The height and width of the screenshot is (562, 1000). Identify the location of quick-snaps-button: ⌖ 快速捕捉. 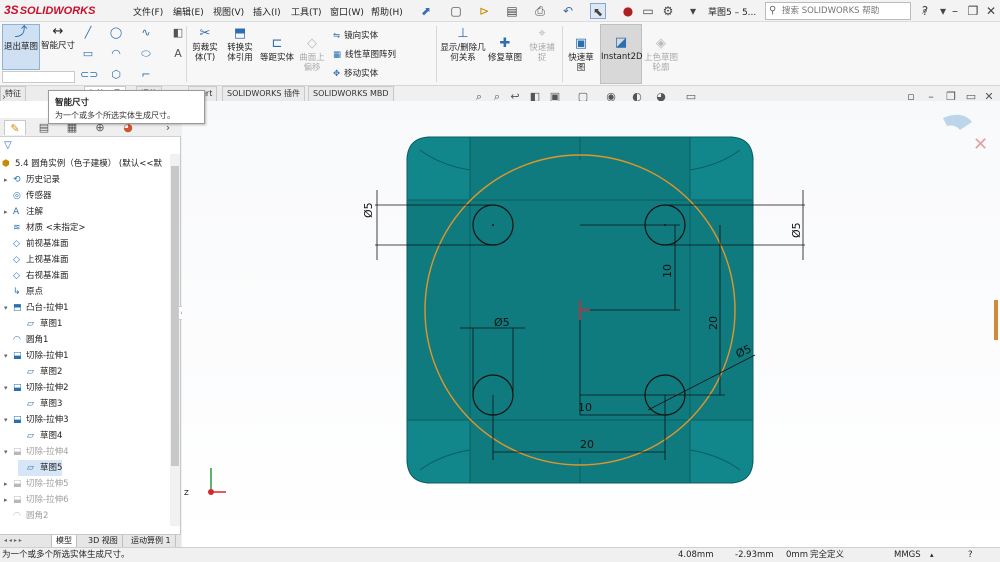
(542, 44).